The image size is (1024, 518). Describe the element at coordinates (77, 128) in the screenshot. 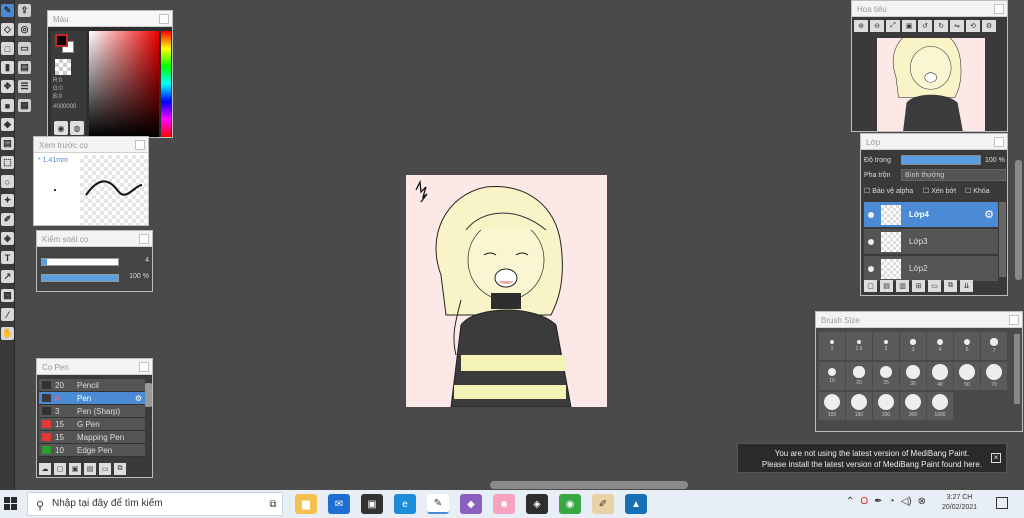

I see `color-set-icon: ◍` at that location.